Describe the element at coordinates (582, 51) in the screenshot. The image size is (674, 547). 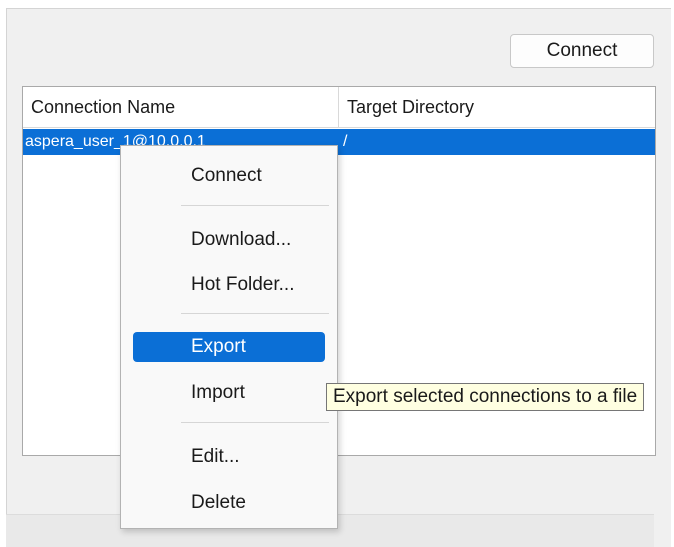
I see `connect-button: Connect` at that location.